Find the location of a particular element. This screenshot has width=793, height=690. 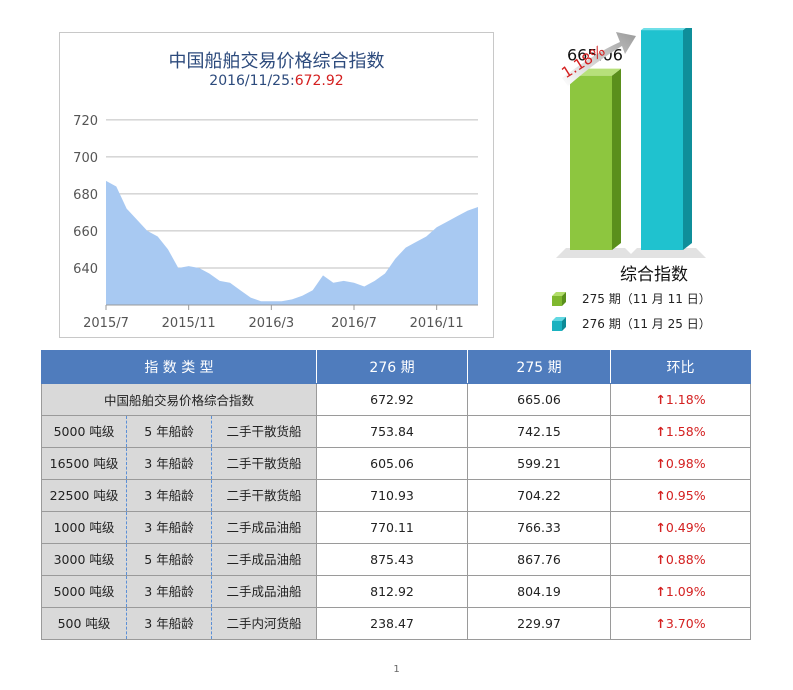

legend-label-276: 276 期（11 月 25 日） is located at coordinates (646, 324).